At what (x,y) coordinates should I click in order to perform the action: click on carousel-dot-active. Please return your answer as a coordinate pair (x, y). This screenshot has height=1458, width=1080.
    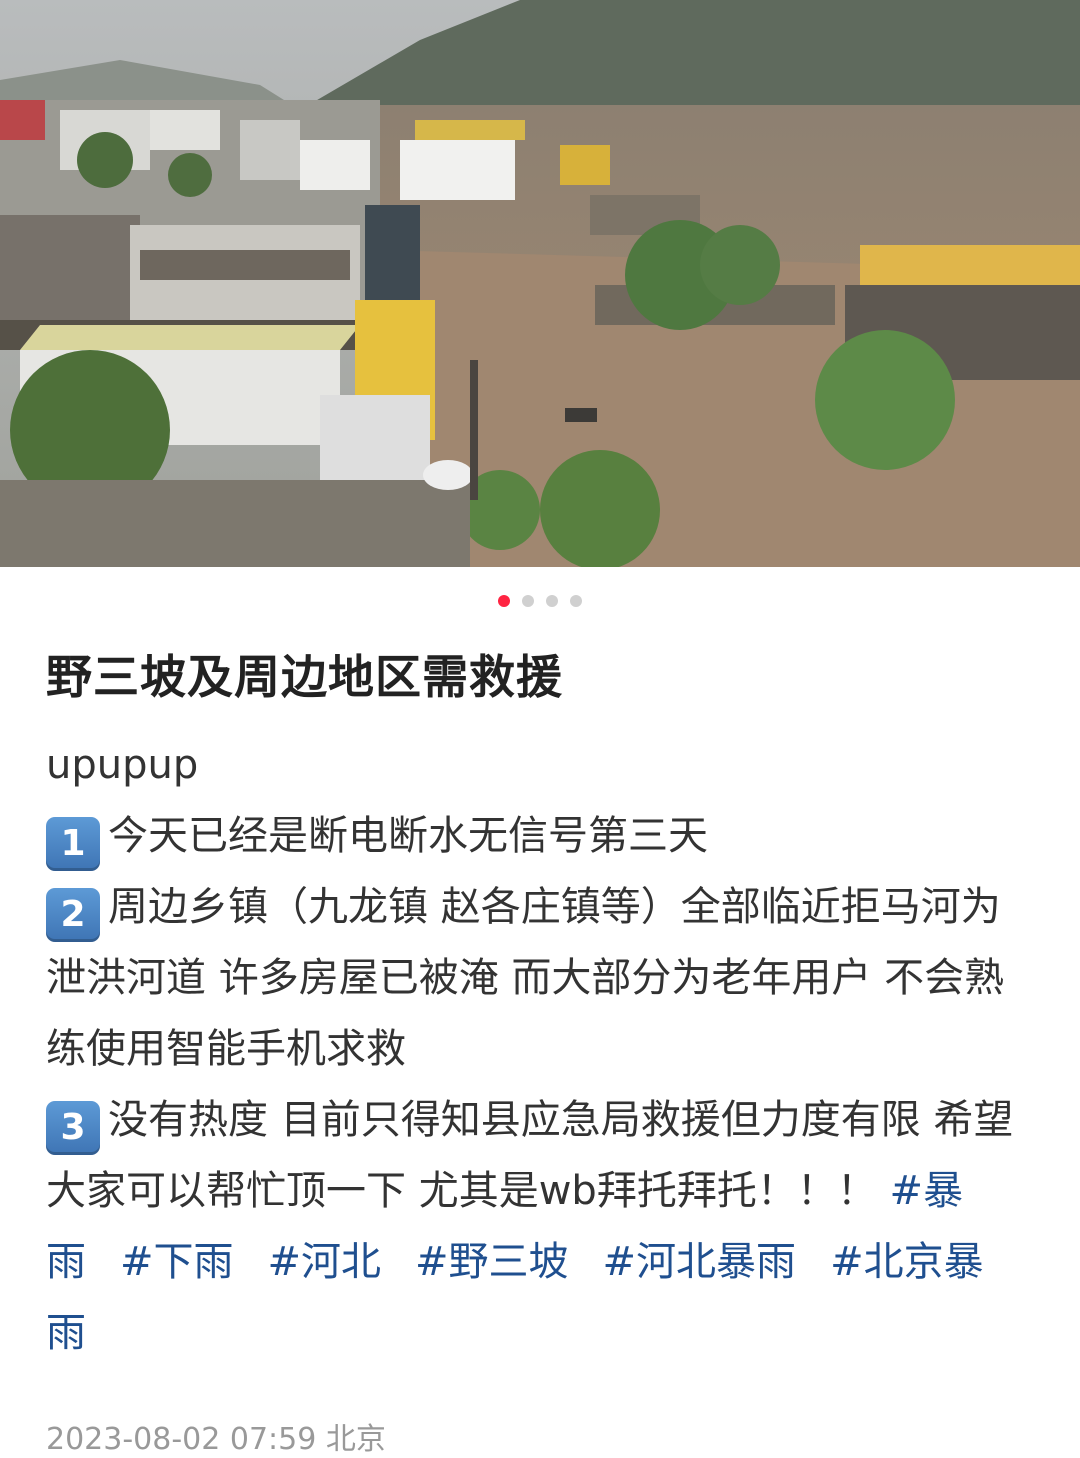
    Looking at the image, I should click on (504, 601).